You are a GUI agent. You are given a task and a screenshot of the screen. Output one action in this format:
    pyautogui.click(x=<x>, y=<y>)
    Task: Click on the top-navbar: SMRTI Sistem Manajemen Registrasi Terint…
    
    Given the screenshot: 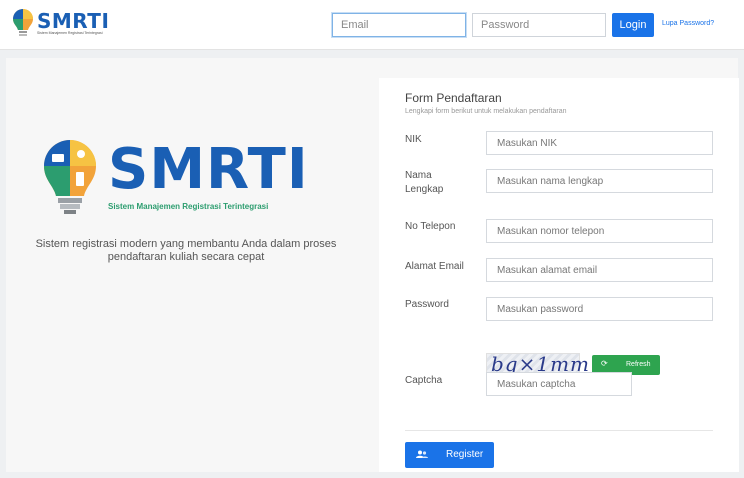 What is the action you would take?
    pyautogui.click(x=372, y=25)
    